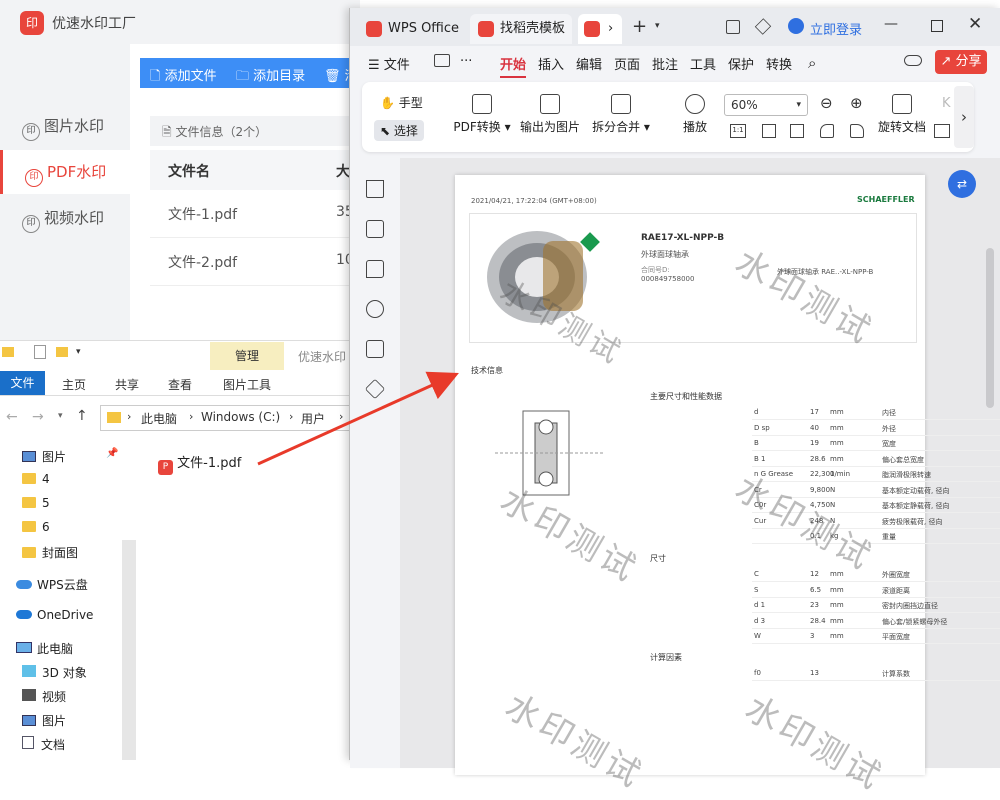 The image size is (1000, 800). What do you see at coordinates (937, 26) in the screenshot?
I see `maximize-icon` at bounding box center [937, 26].